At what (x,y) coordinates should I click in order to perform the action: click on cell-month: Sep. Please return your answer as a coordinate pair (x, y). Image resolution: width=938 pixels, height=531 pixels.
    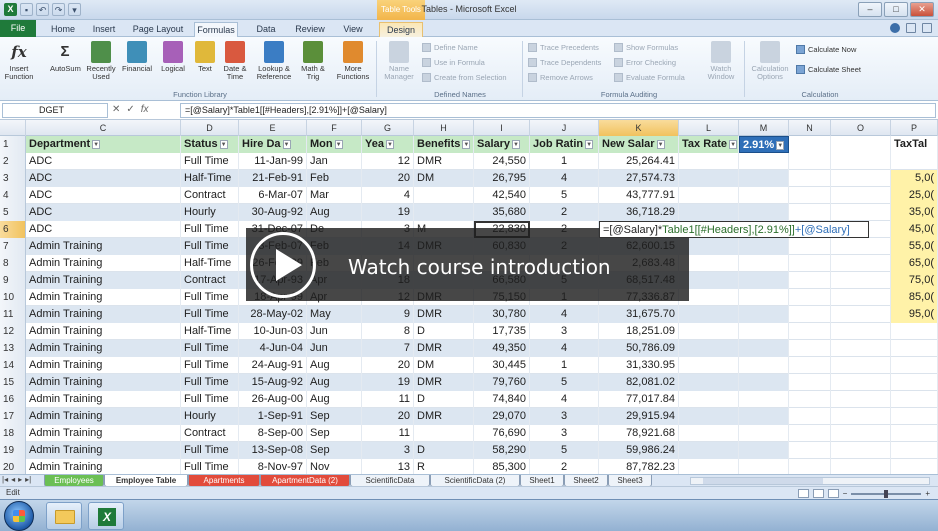
    Looking at the image, I should click on (334, 433).